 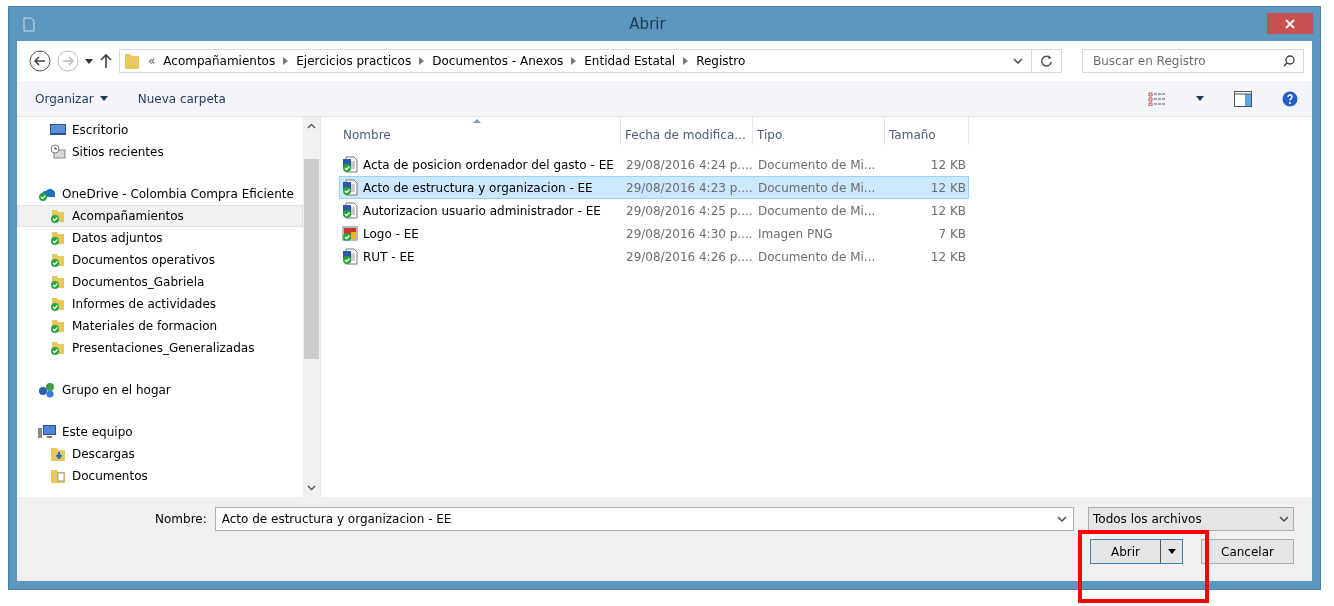 I want to click on help-icon, so click(x=1290, y=98).